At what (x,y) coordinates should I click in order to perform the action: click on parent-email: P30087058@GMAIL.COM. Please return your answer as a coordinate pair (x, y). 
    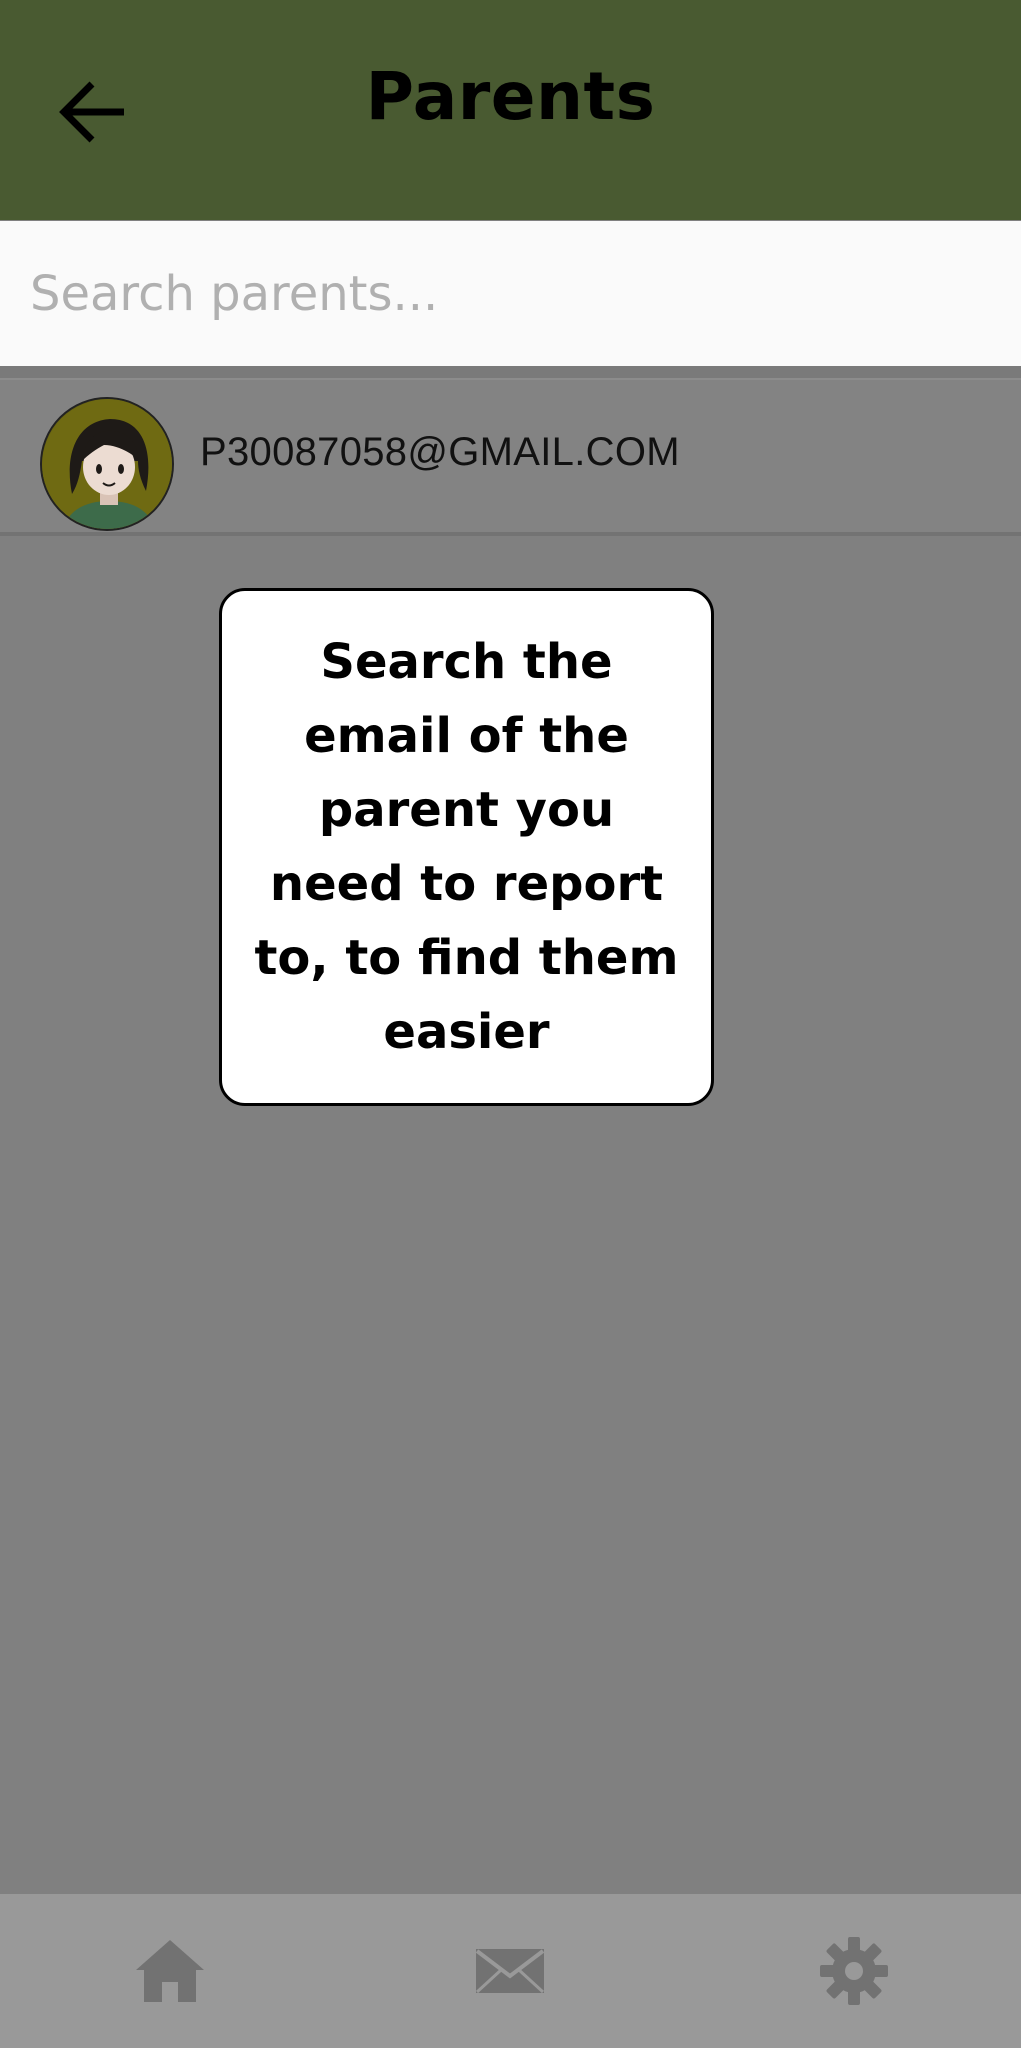
    Looking at the image, I should click on (440, 452).